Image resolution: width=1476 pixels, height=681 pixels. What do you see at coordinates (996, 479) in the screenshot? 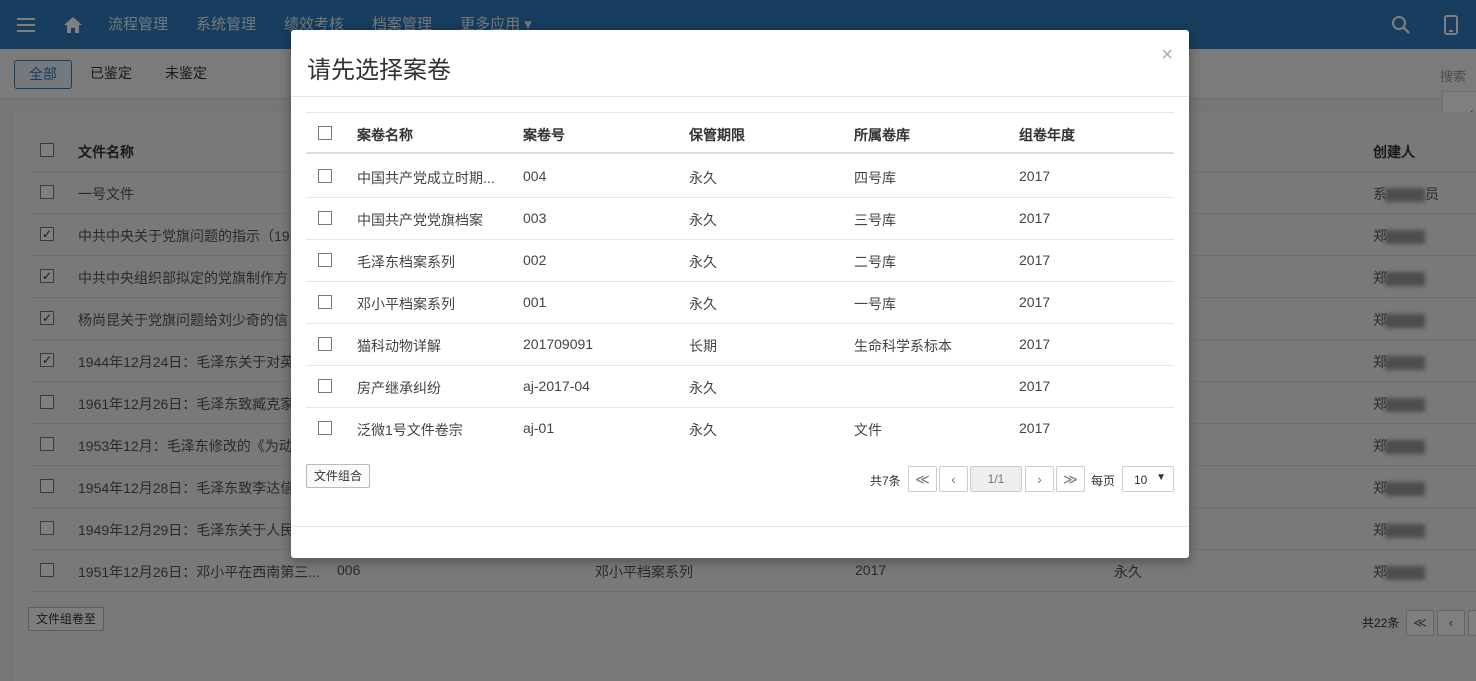
I see `page-input: 1/1` at bounding box center [996, 479].